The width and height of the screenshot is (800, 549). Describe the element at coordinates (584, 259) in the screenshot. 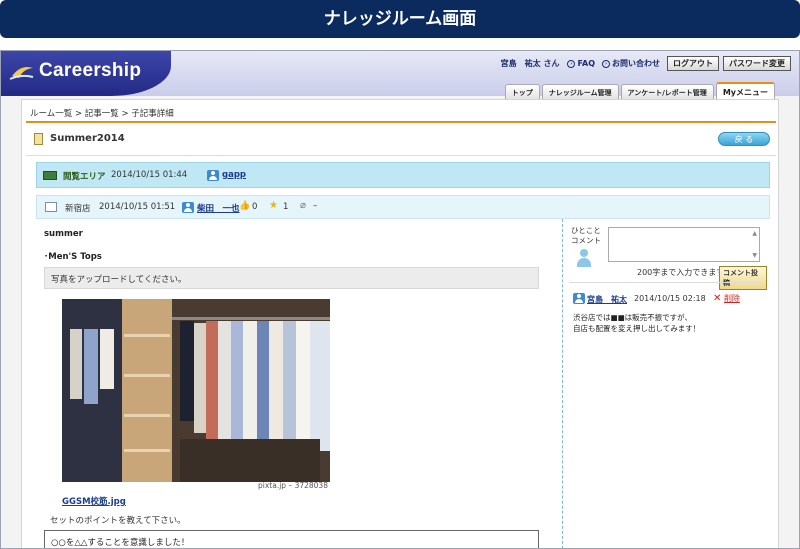

I see `avatar-icon` at that location.